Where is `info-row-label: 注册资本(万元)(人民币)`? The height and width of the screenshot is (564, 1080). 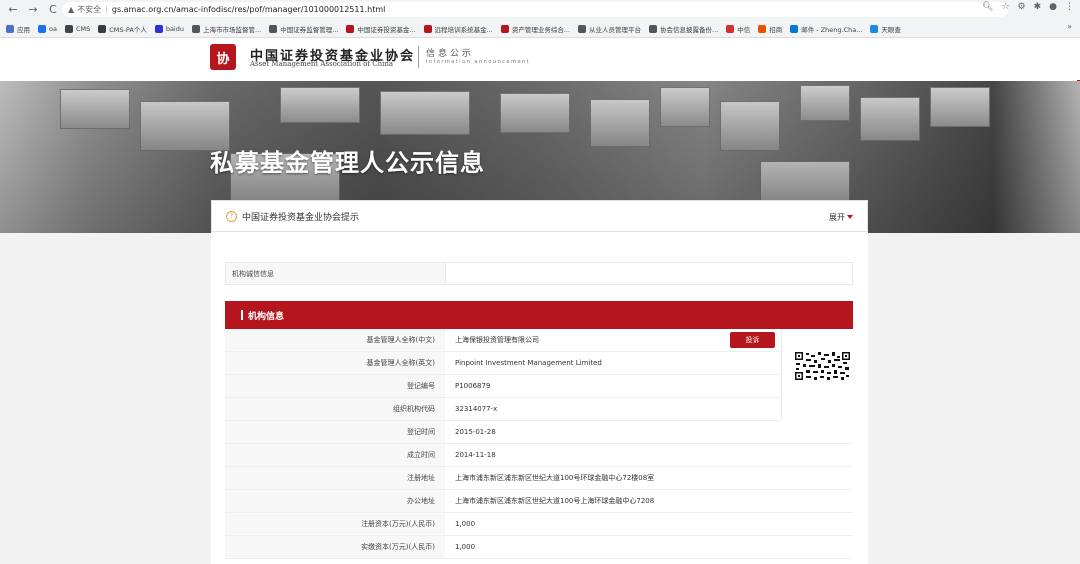
info-row-label: 注册资本(万元)(人民币) is located at coordinates (335, 524).